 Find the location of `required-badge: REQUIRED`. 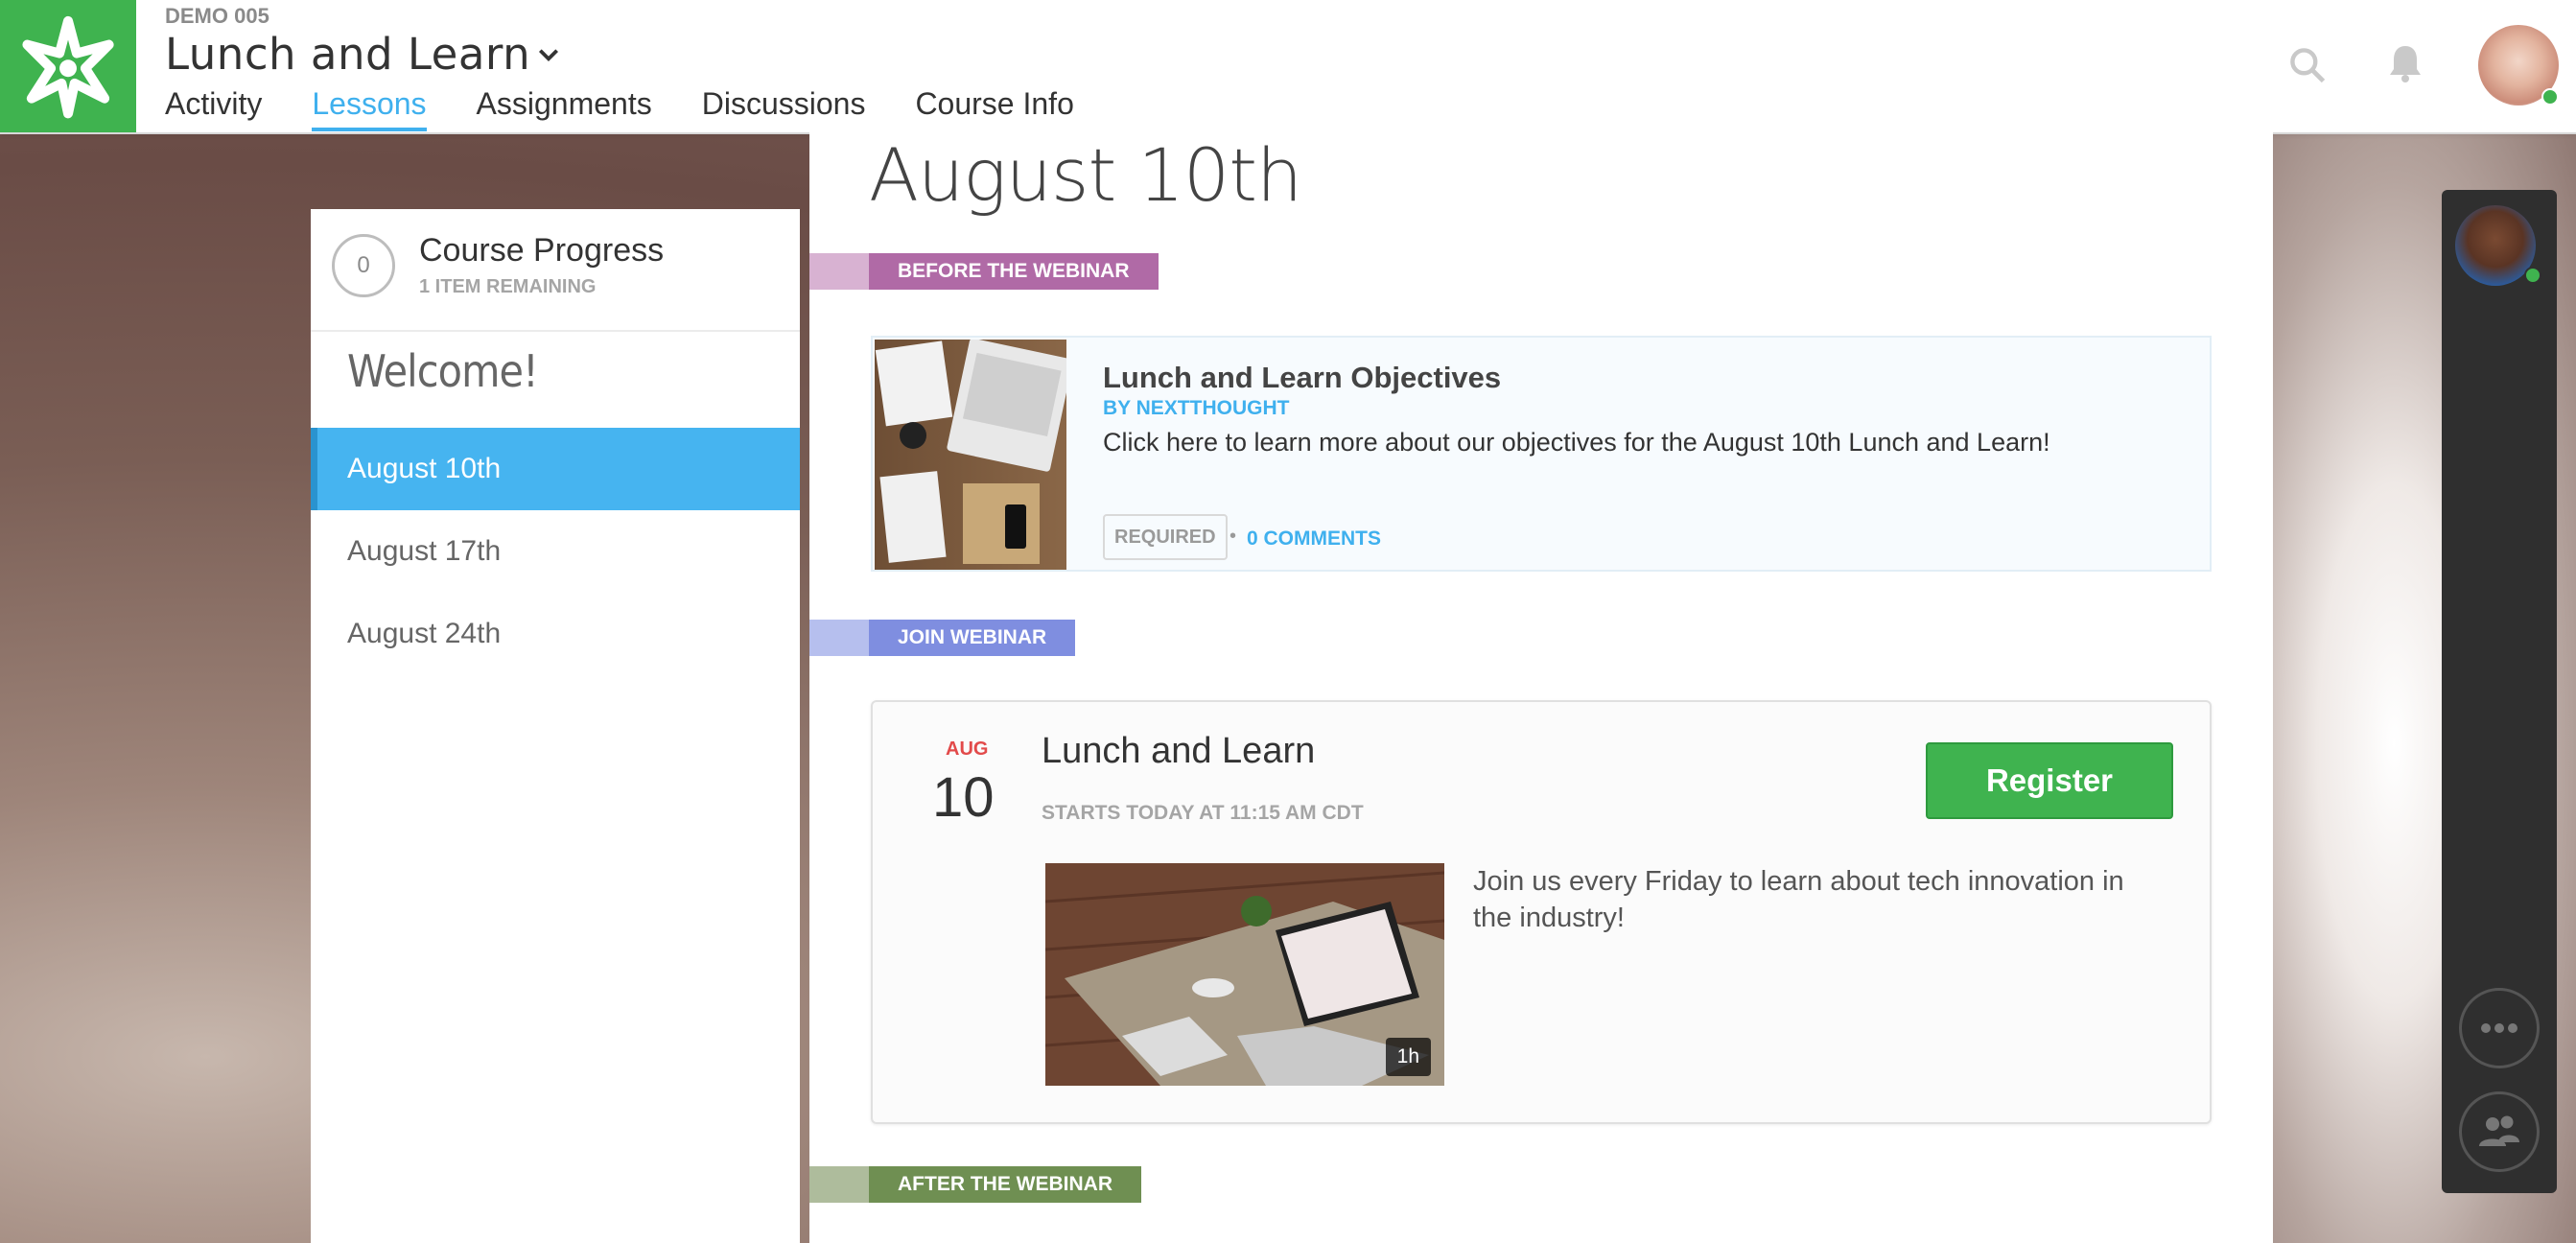

required-badge: REQUIRED is located at coordinates (1165, 537).